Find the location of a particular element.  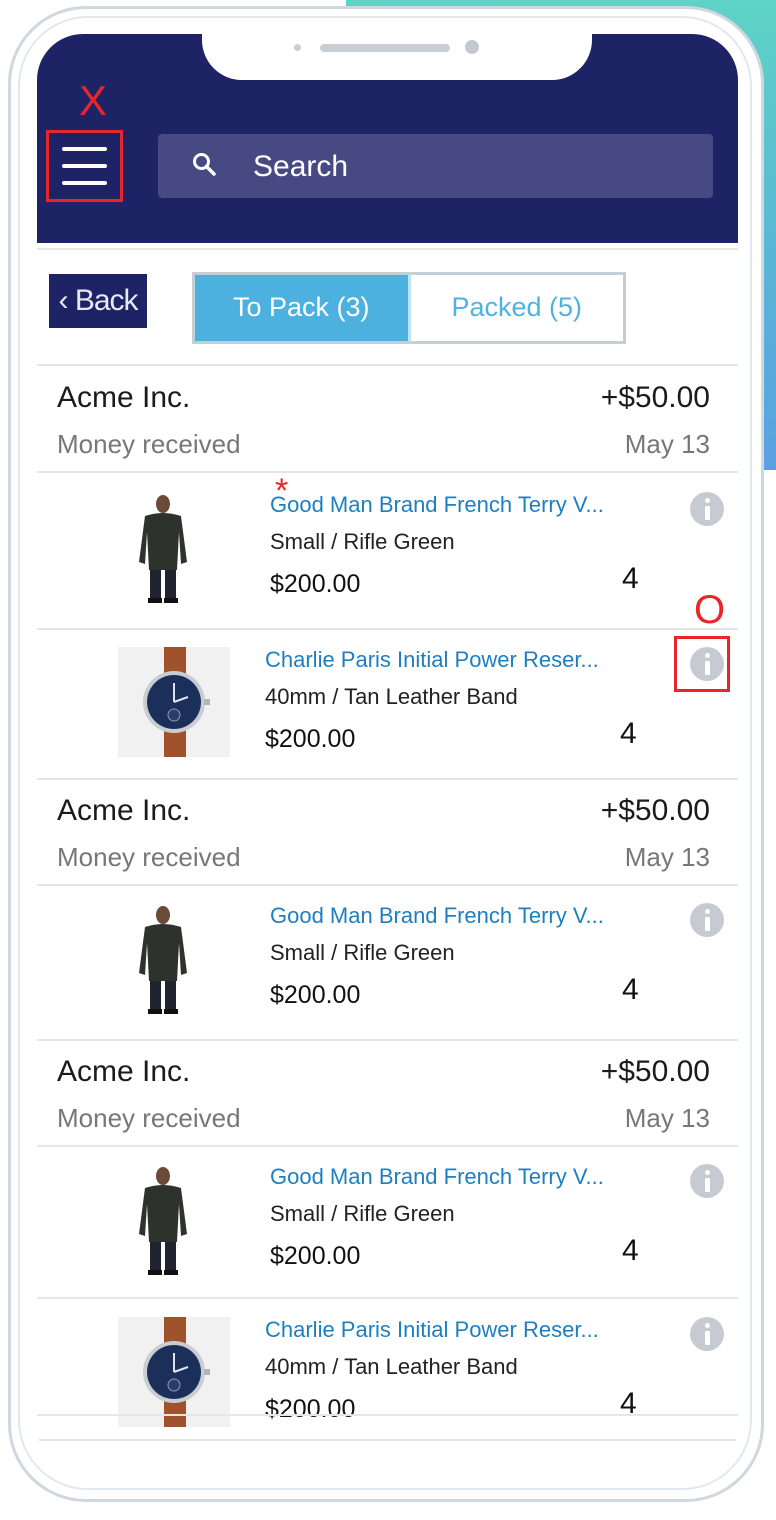

annotation-menu-marker: X is located at coordinates (93, 100).